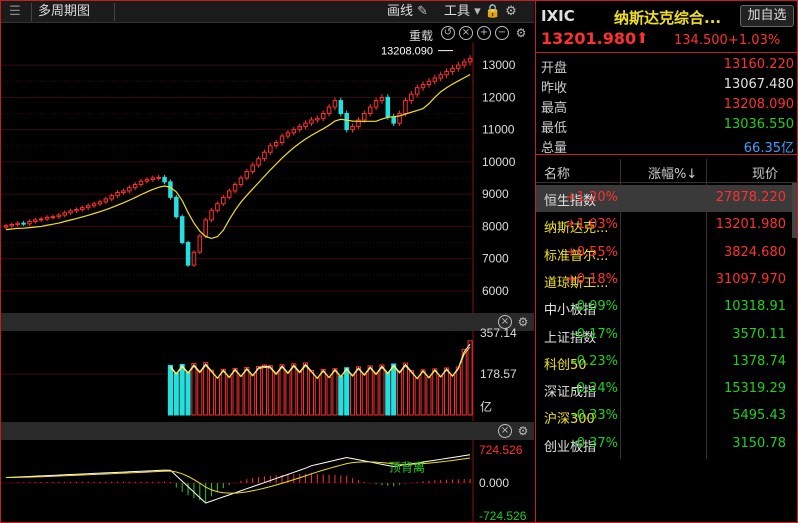 Image resolution: width=798 pixels, height=523 pixels. What do you see at coordinates (664, 253) in the screenshot?
I see `table-row: 标准普尔... +0.55% 3824.680` at bounding box center [664, 253].